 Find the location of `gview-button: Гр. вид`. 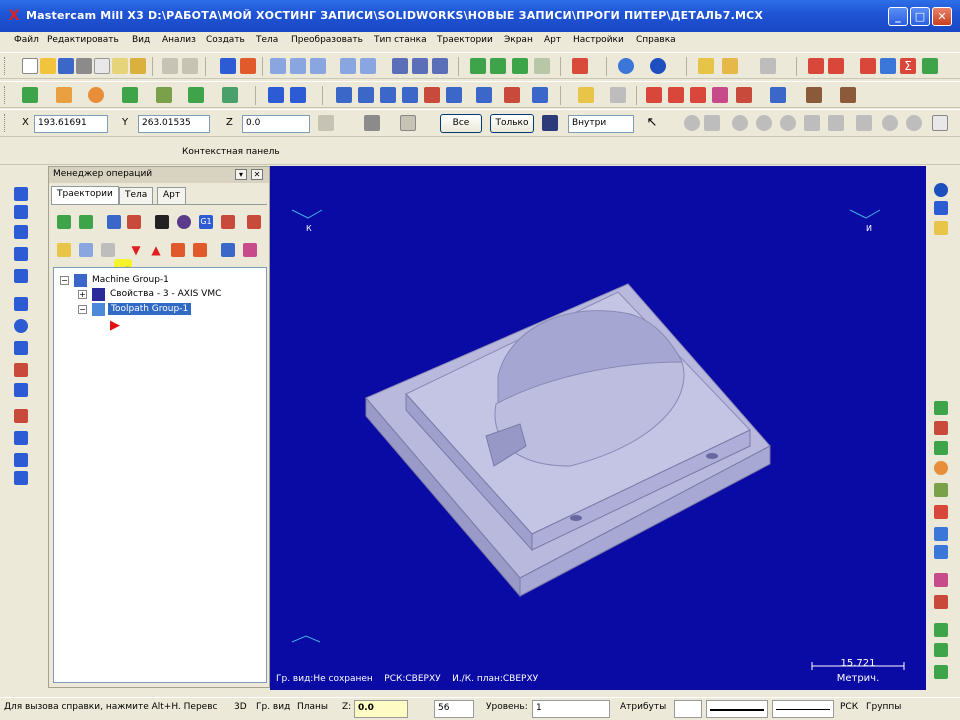

gview-button: Гр. вид is located at coordinates (273, 707).